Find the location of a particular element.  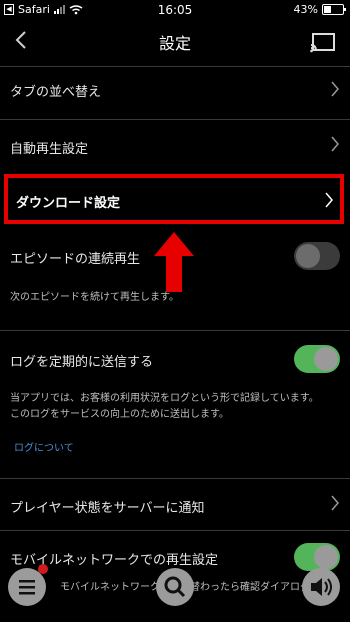

row-download-label: ダウンロード設定 is located at coordinates (68, 203).